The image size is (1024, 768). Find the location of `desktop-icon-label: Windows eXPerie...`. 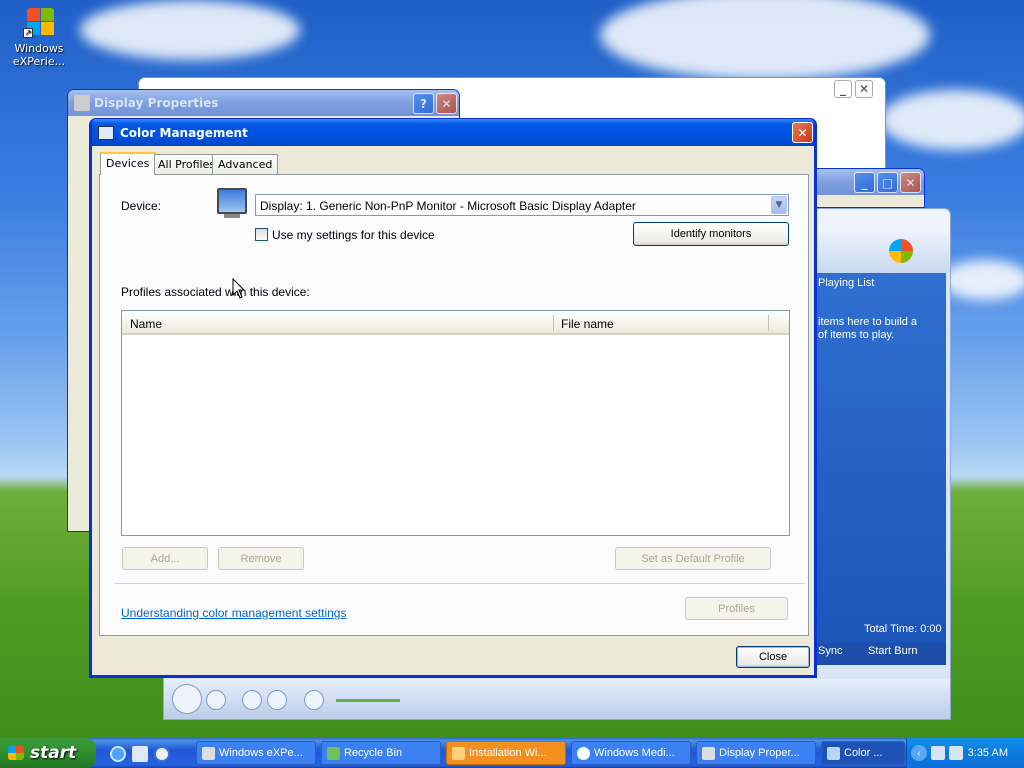

desktop-icon-label: Windows eXPerie... is located at coordinates (39, 55).